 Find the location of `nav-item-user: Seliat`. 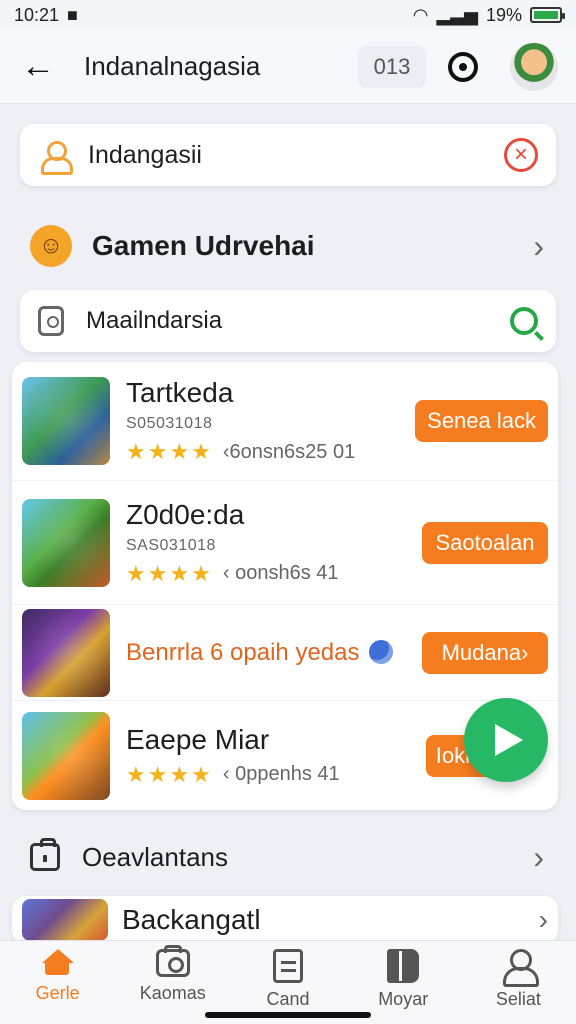

nav-item-user: Seliat is located at coordinates (518, 986).